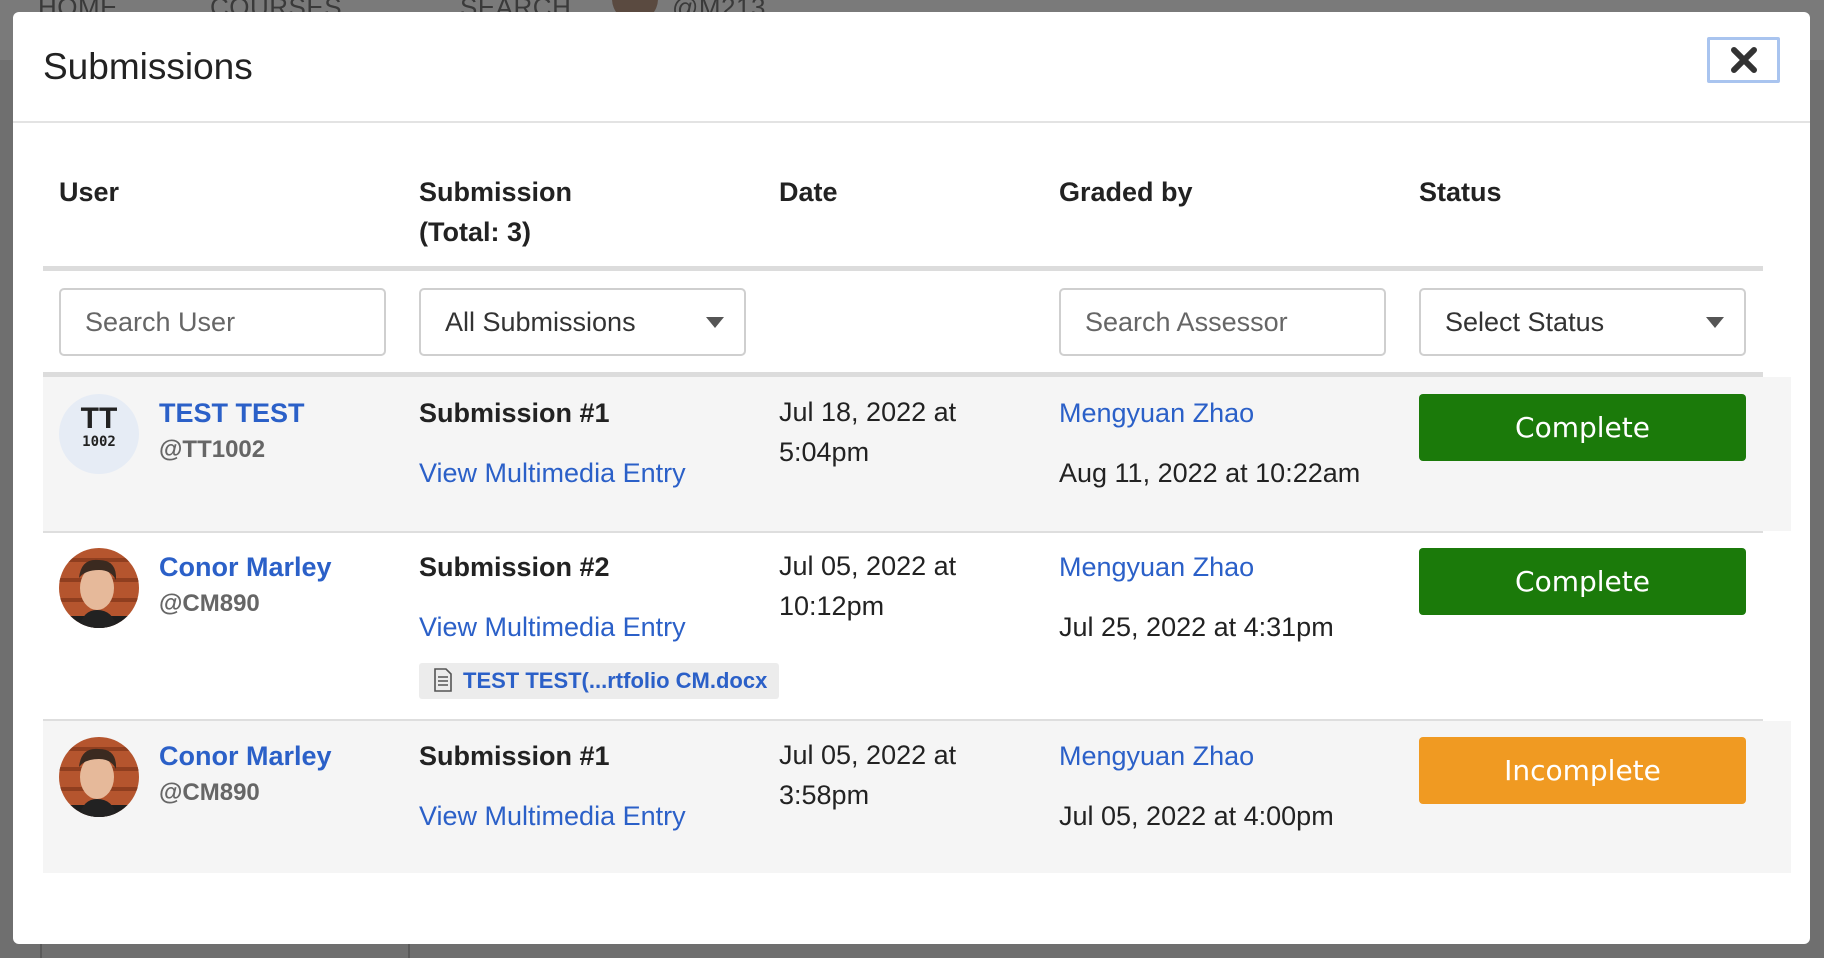 Image resolution: width=1824 pixels, height=958 pixels. Describe the element at coordinates (1222, 322) in the screenshot. I see `search-assessor-input` at that location.